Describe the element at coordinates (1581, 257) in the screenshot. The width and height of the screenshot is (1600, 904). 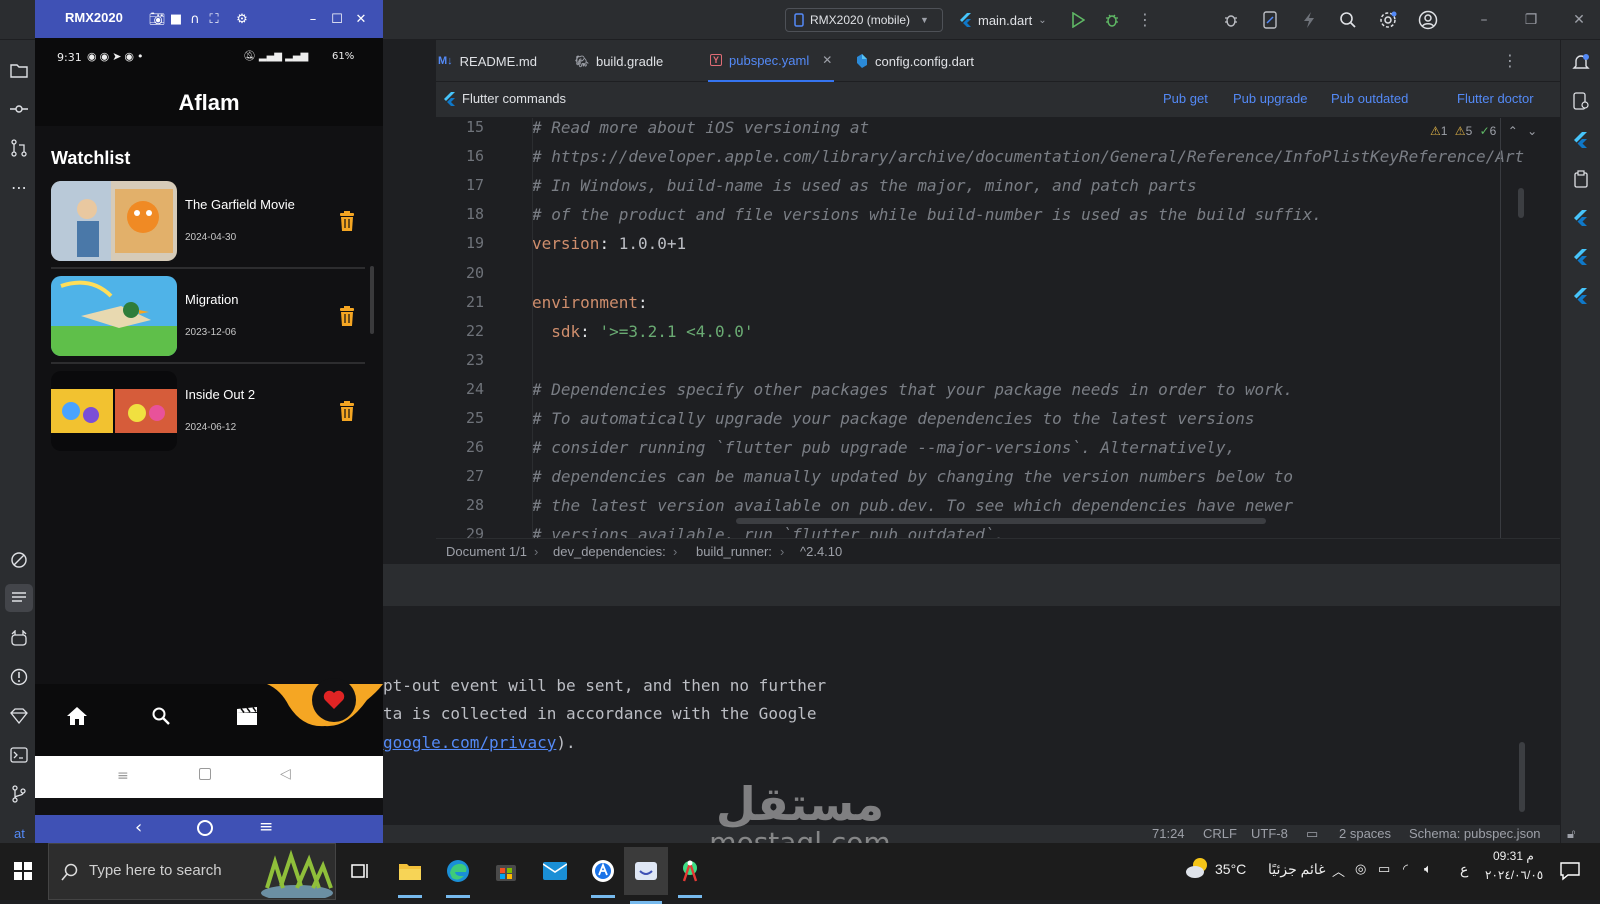
I see `flutter-deep-links-icon` at that location.